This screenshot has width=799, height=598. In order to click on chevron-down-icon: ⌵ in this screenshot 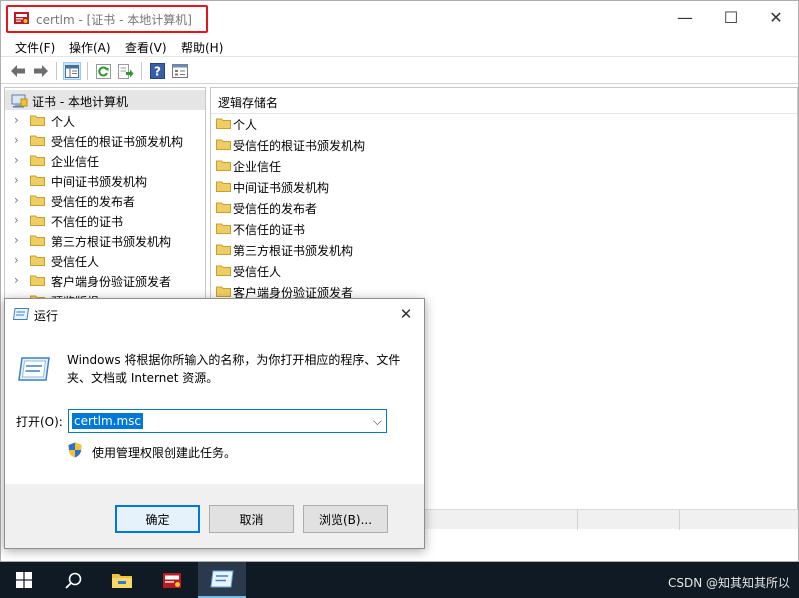, I will do `click(377, 421)`.